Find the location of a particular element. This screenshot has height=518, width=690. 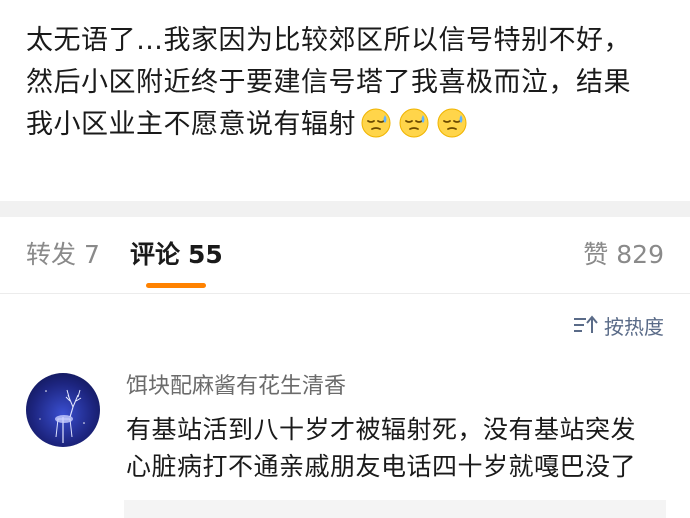

post-line: 太无语了…我家因为比较郊区所以信号特别不好， is located at coordinates (328, 40).